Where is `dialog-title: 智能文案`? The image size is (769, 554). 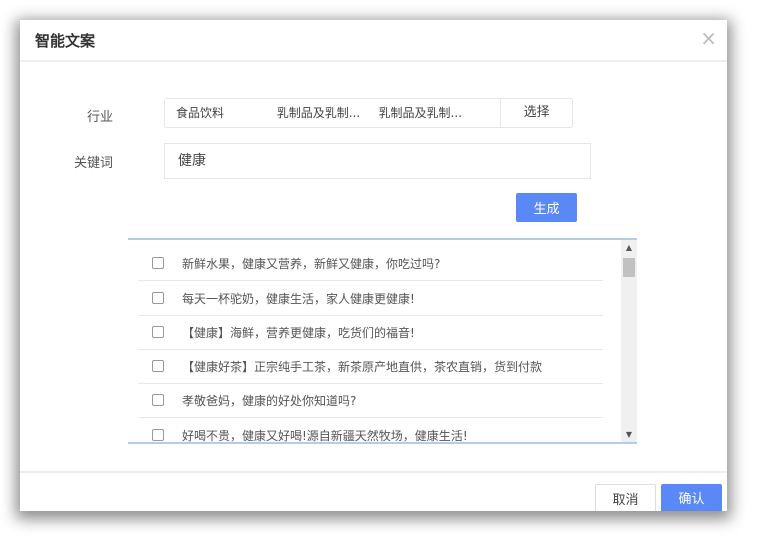 dialog-title: 智能文案 is located at coordinates (65, 41).